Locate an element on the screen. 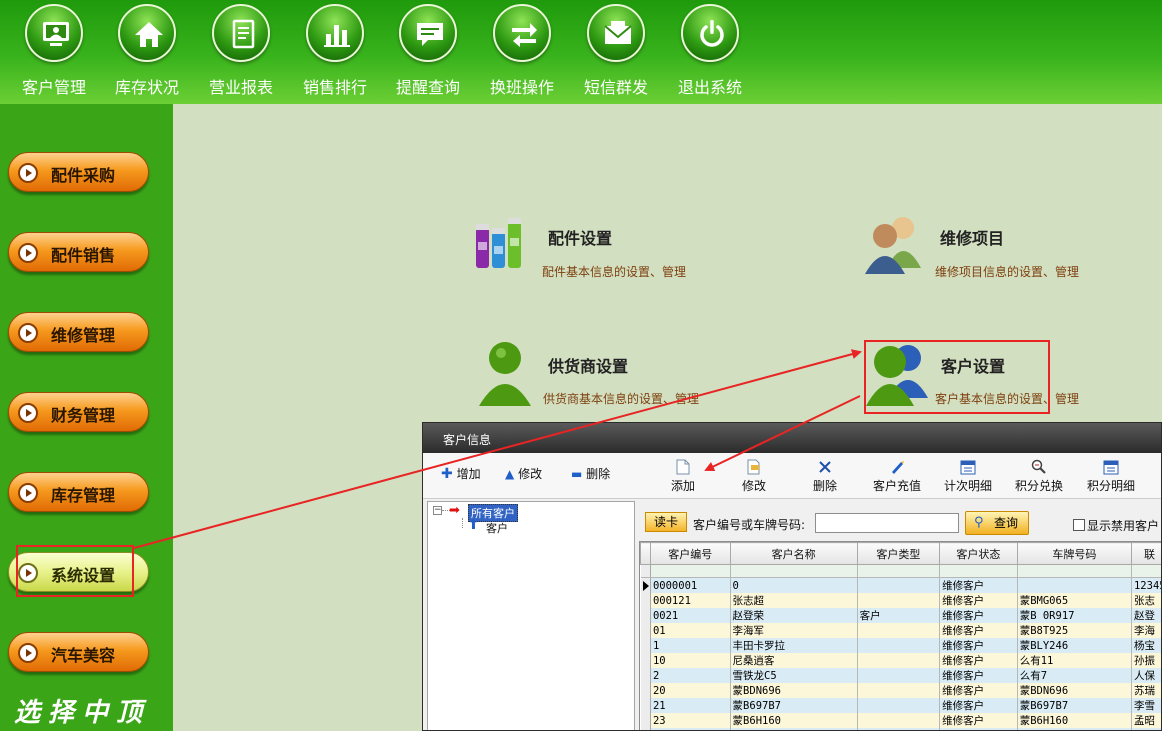 This screenshot has height=731, width=1162. cell-customer-name: 李海军 is located at coordinates (794, 630).